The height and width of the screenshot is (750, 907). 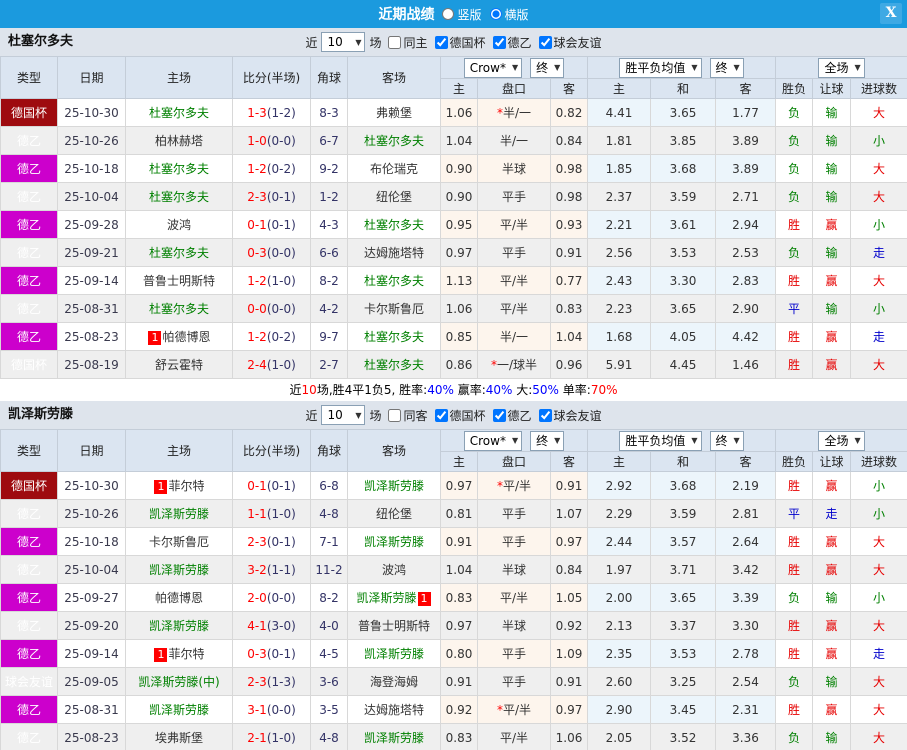 I want to click on type-cell: 德国杯, so click(x=29, y=364).